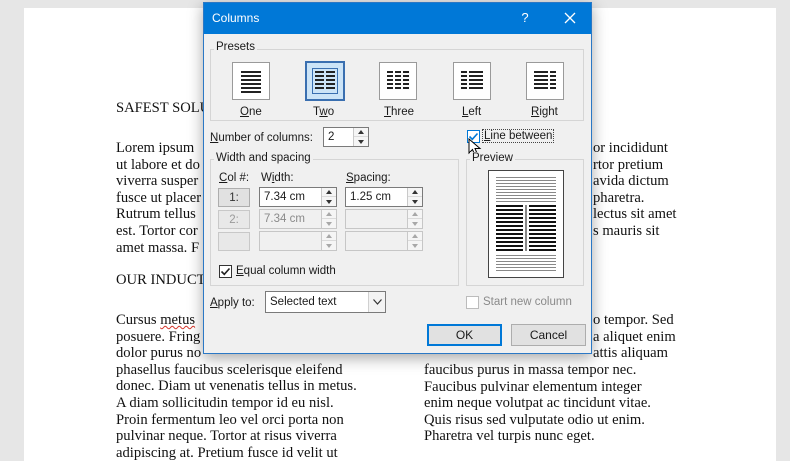 This screenshot has width=790, height=461. I want to click on column-3-button, so click(234, 241).